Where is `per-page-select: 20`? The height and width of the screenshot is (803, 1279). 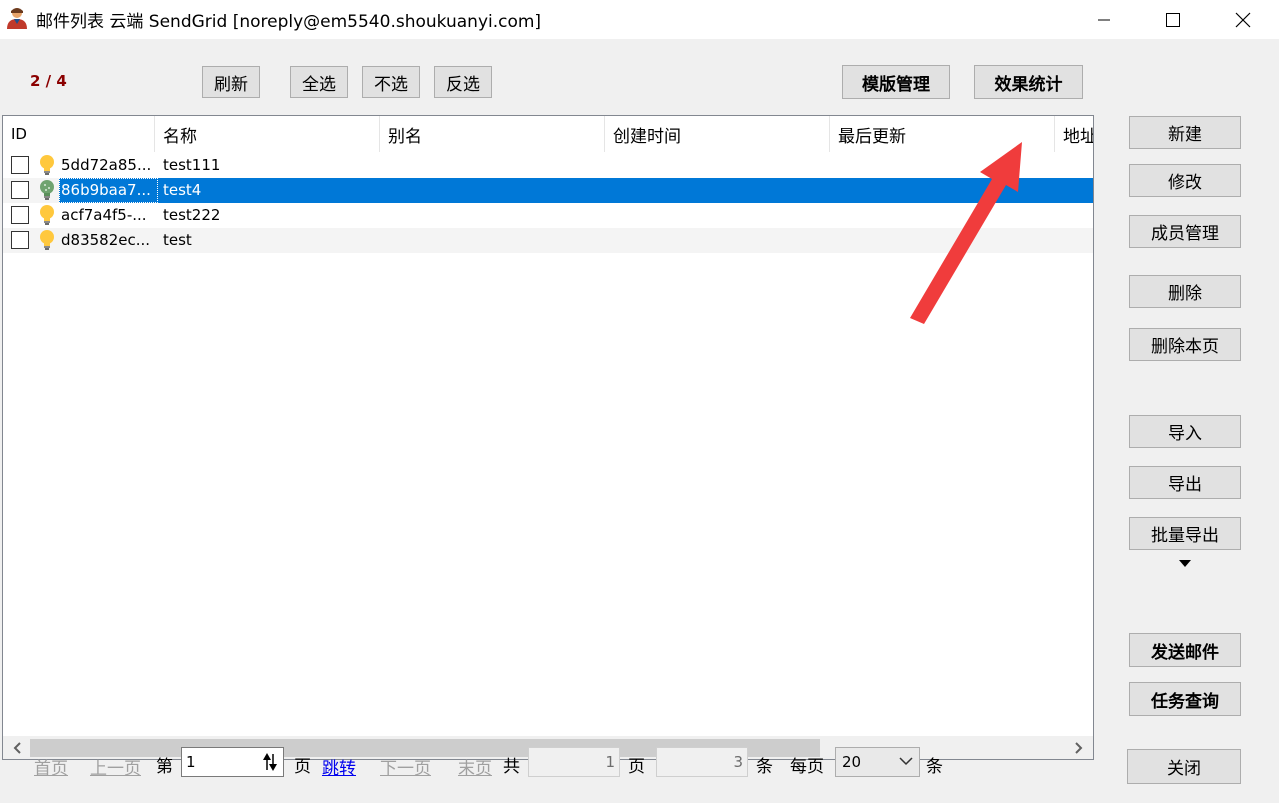
per-page-select: 20 is located at coordinates (877, 762).